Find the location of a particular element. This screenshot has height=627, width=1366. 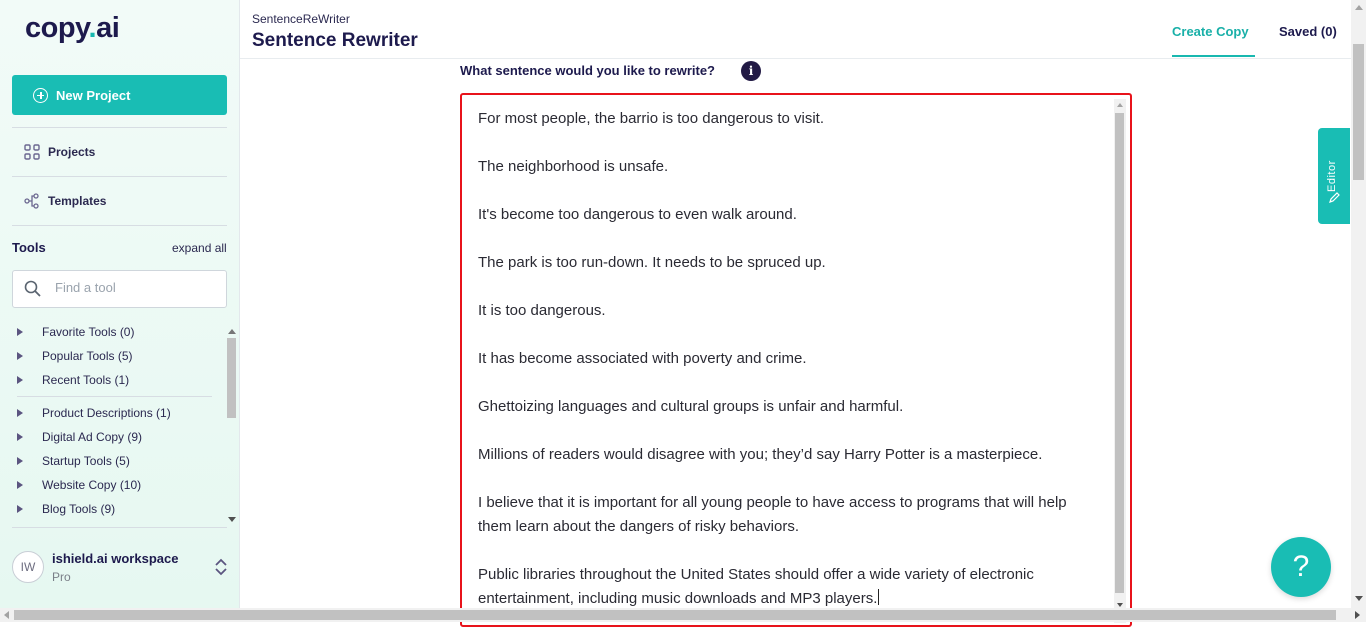

search-input is located at coordinates (135, 287).